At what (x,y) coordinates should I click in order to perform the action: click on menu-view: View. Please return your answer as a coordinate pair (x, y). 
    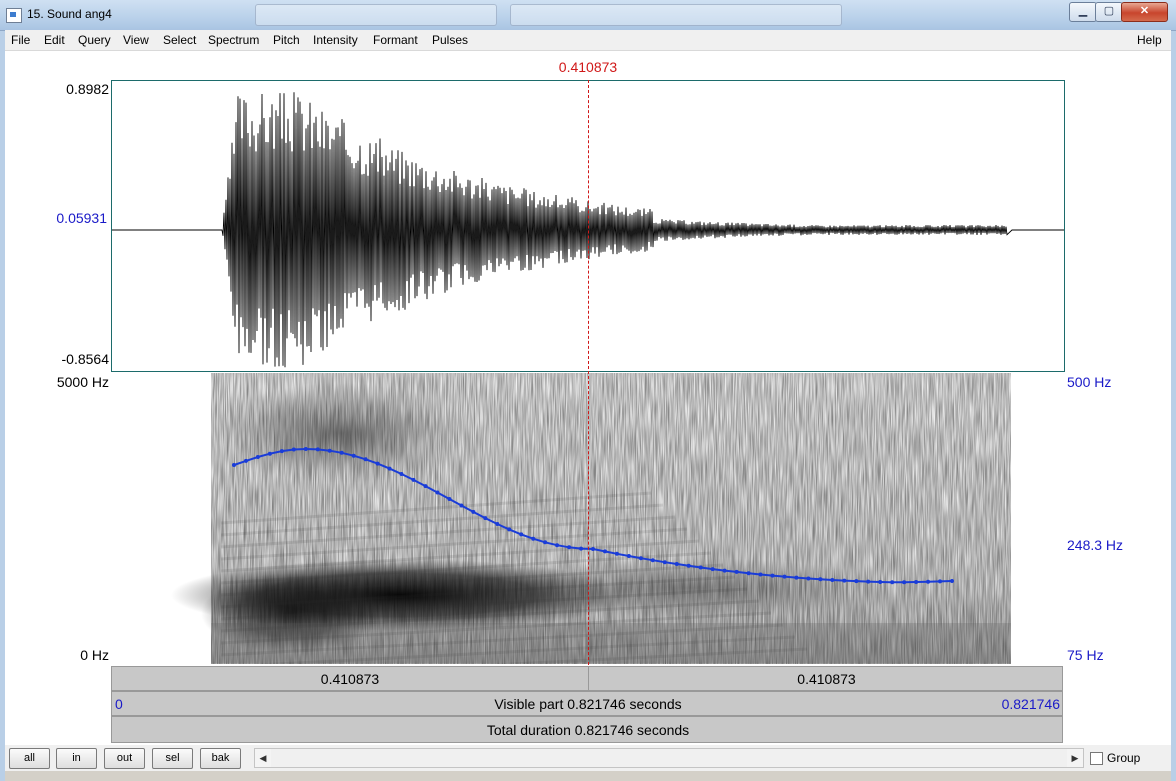
    Looking at the image, I should click on (136, 40).